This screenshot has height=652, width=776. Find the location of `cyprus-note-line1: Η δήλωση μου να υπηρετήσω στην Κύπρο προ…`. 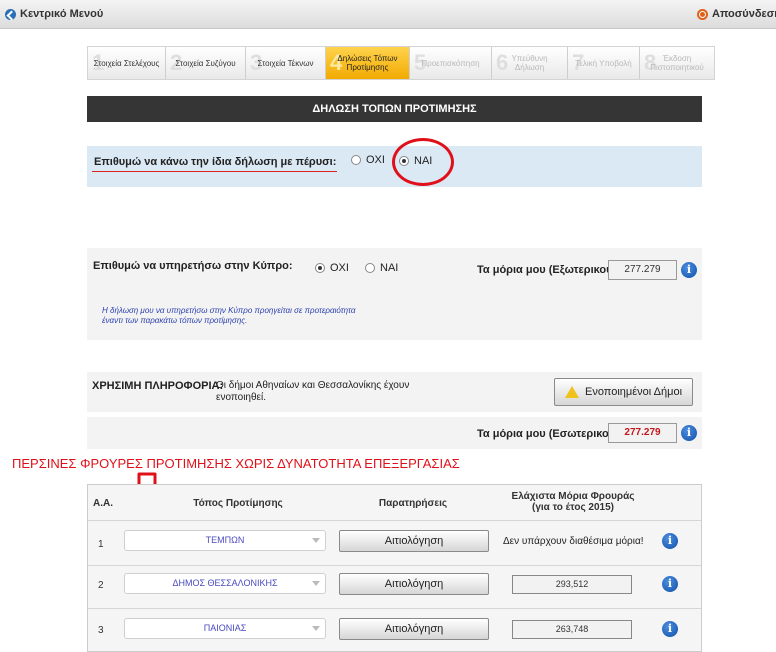

cyprus-note-line1: Η δήλωση μου να υπηρετήσω στην Κύπρο προ… is located at coordinates (229, 310).